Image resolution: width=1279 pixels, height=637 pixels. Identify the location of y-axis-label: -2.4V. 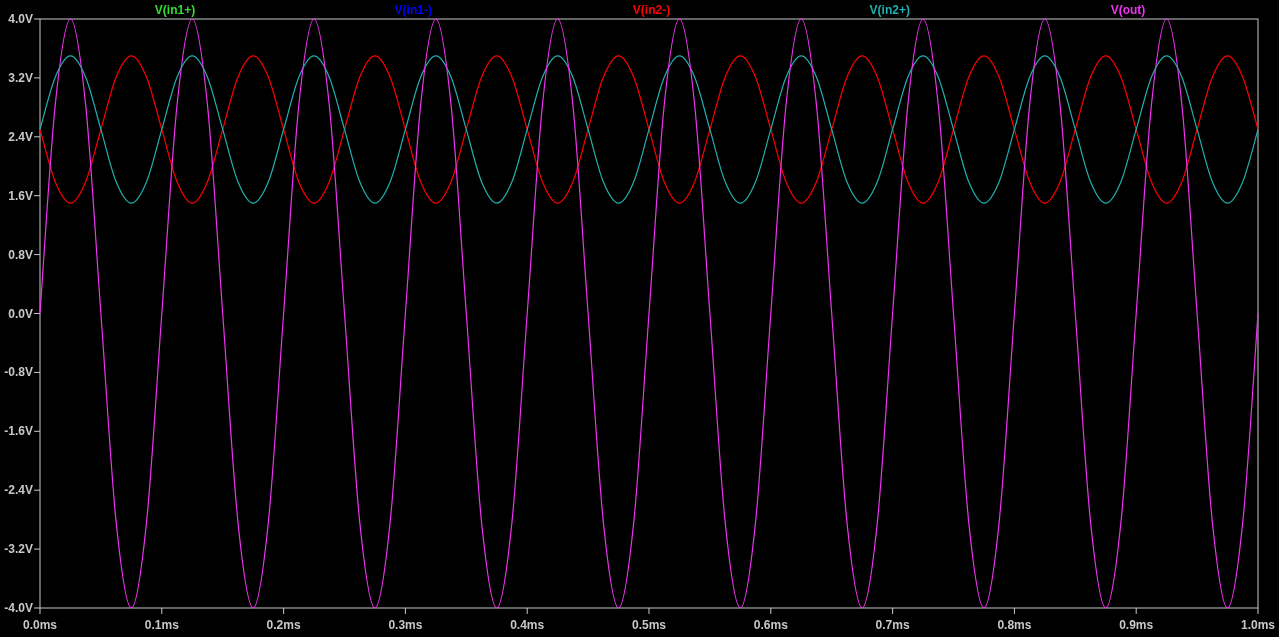
(18, 490).